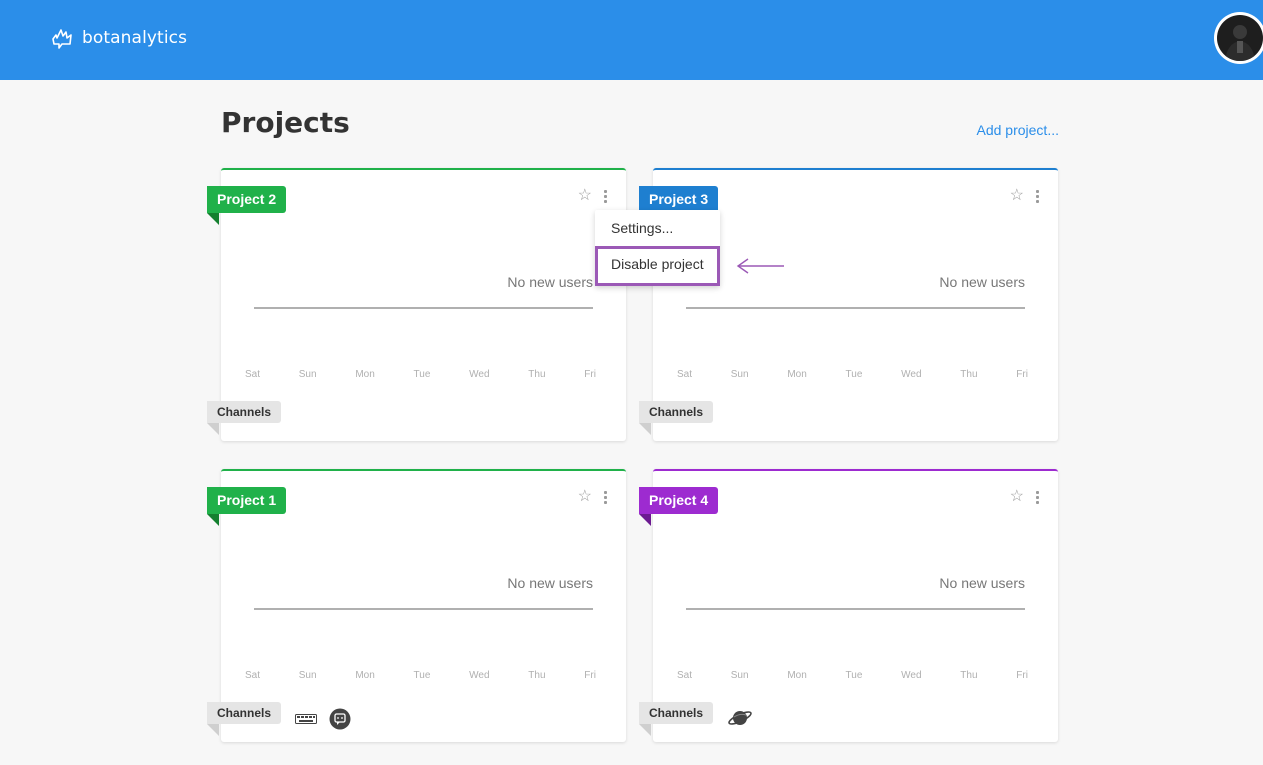 The height and width of the screenshot is (765, 1263). What do you see at coordinates (631, 40) in the screenshot?
I see `top-bar: botanalytics` at bounding box center [631, 40].